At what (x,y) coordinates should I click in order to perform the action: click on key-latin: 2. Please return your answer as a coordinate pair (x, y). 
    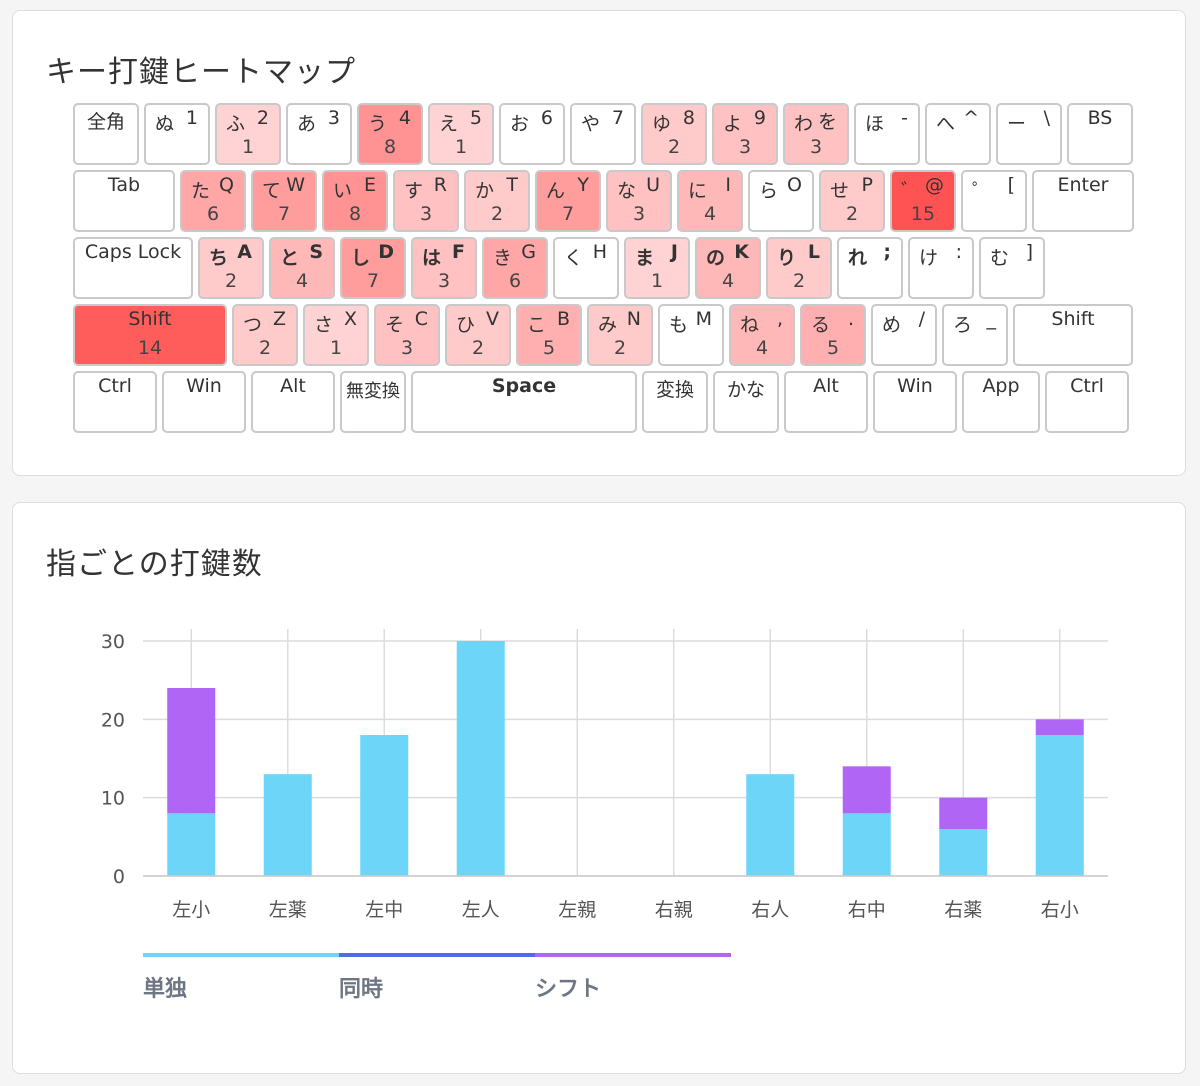
    Looking at the image, I should click on (262, 118).